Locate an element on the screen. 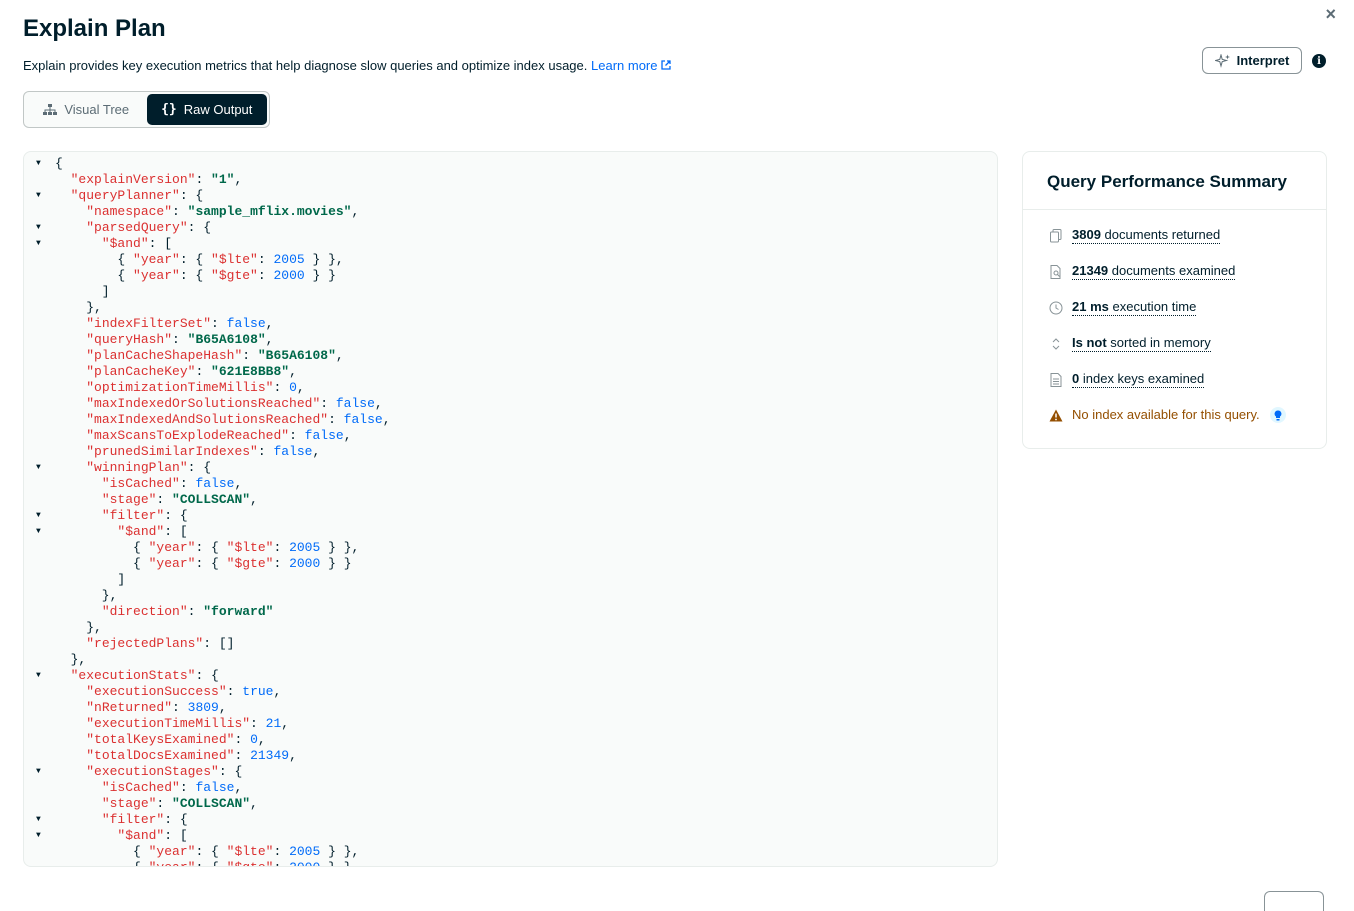  interpret-button: Interpret is located at coordinates (1252, 60).